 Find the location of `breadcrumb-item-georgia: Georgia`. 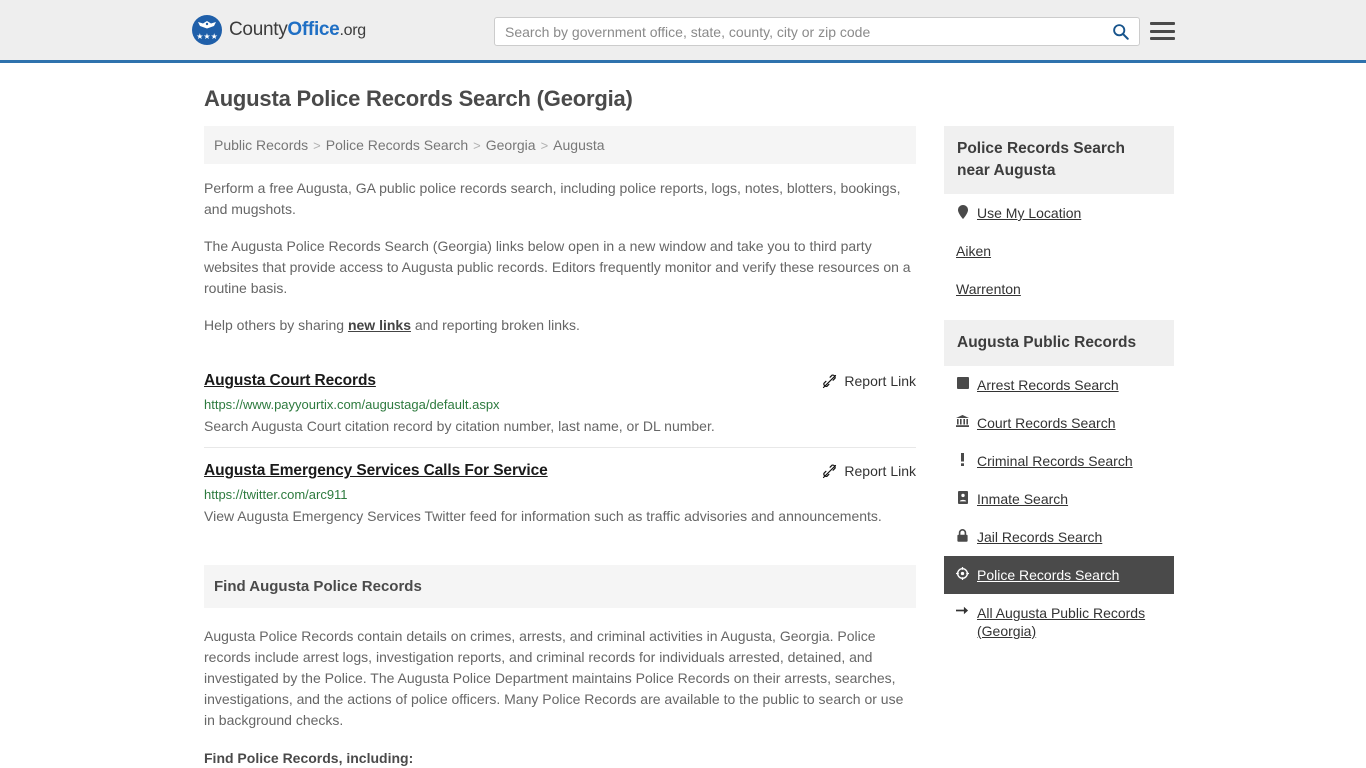

breadcrumb-item-georgia: Georgia is located at coordinates (511, 145).